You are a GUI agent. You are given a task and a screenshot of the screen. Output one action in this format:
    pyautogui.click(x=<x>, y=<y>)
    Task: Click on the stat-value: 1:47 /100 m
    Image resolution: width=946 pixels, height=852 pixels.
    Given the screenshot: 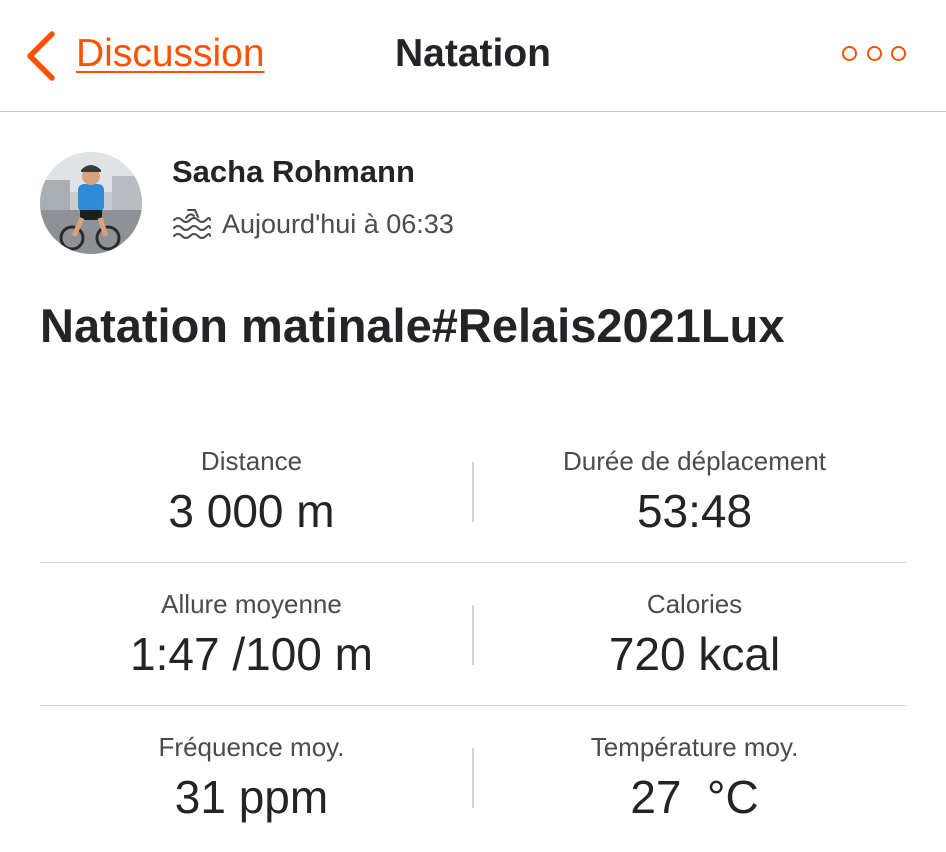 What is the action you would take?
    pyautogui.click(x=251, y=654)
    